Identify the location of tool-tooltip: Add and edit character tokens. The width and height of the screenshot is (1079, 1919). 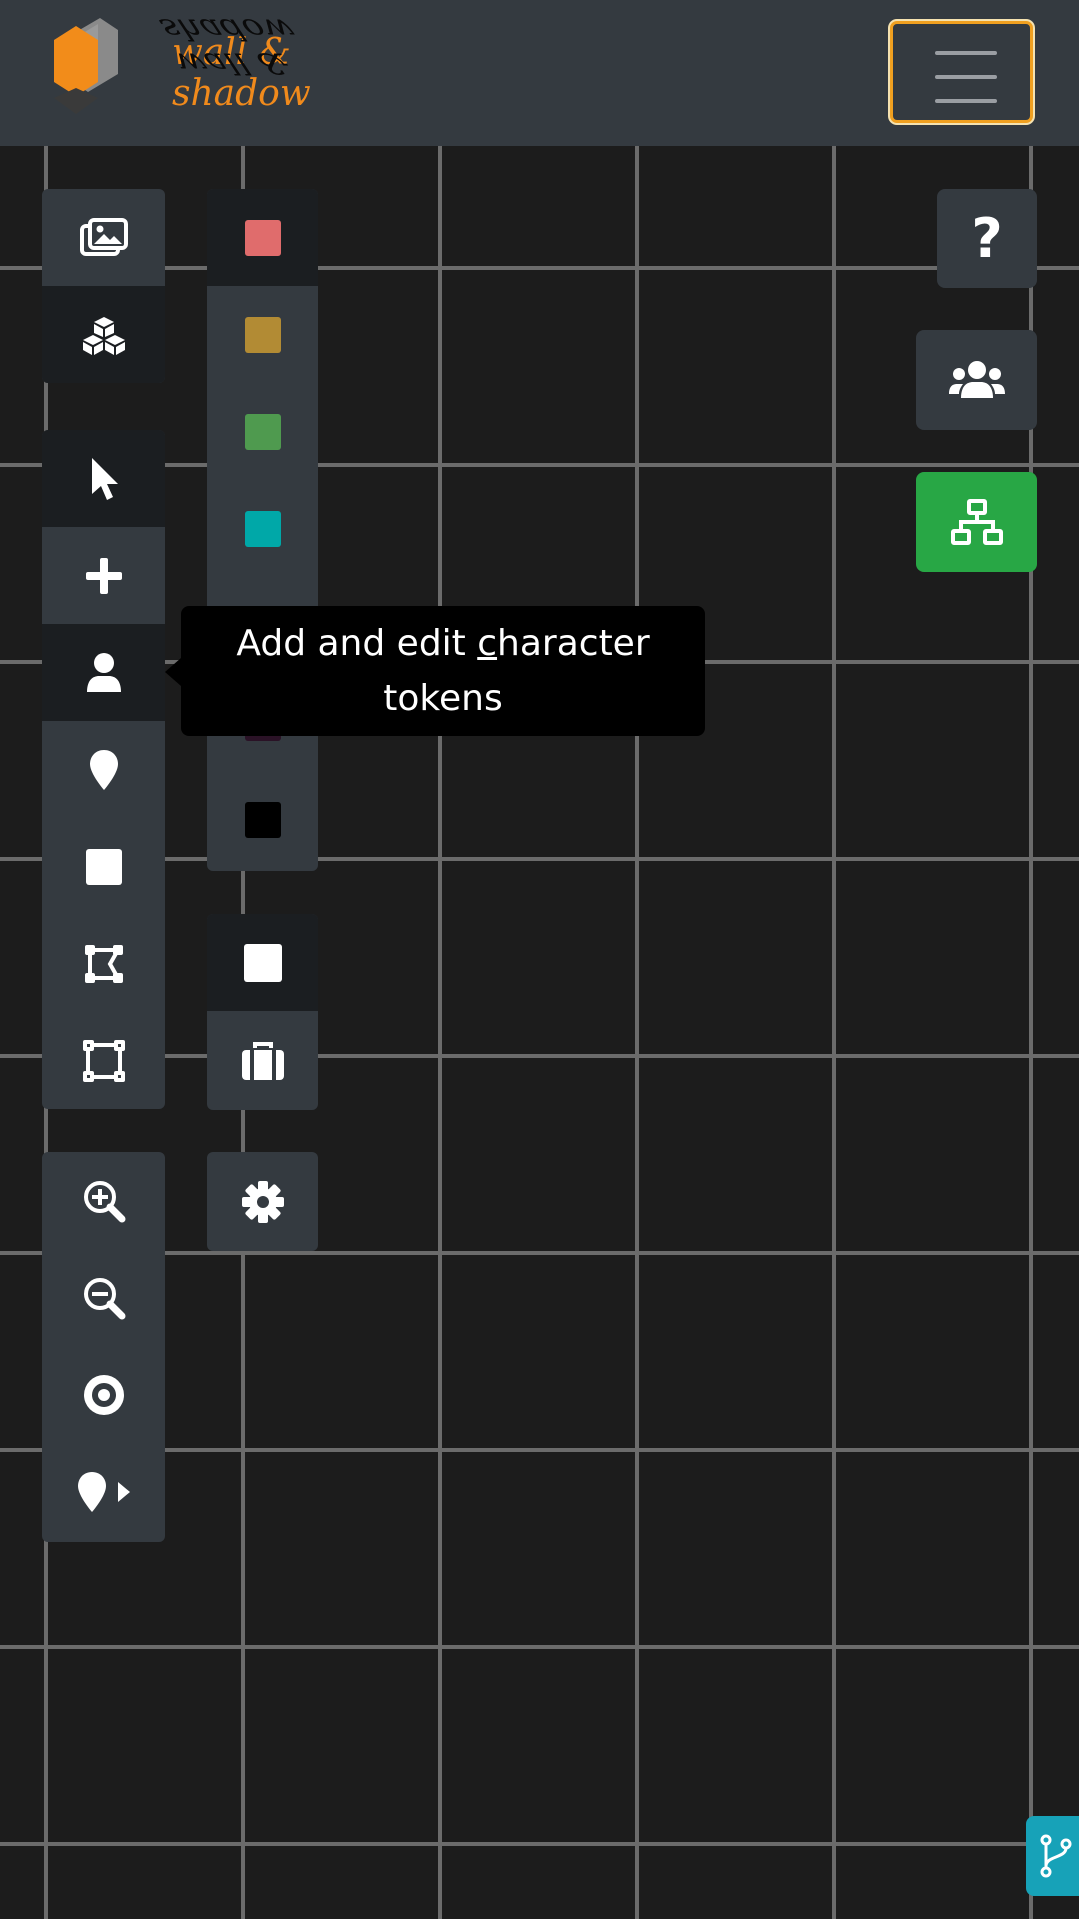
(443, 671).